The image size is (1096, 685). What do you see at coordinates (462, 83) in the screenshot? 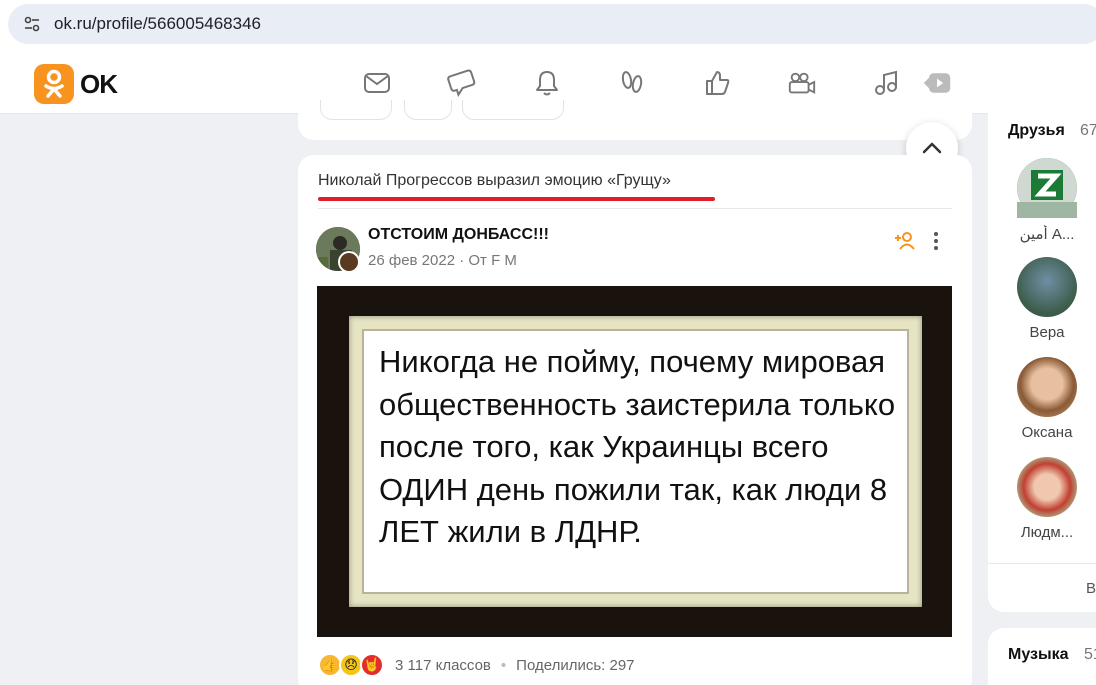
I see `chat-icon` at bounding box center [462, 83].